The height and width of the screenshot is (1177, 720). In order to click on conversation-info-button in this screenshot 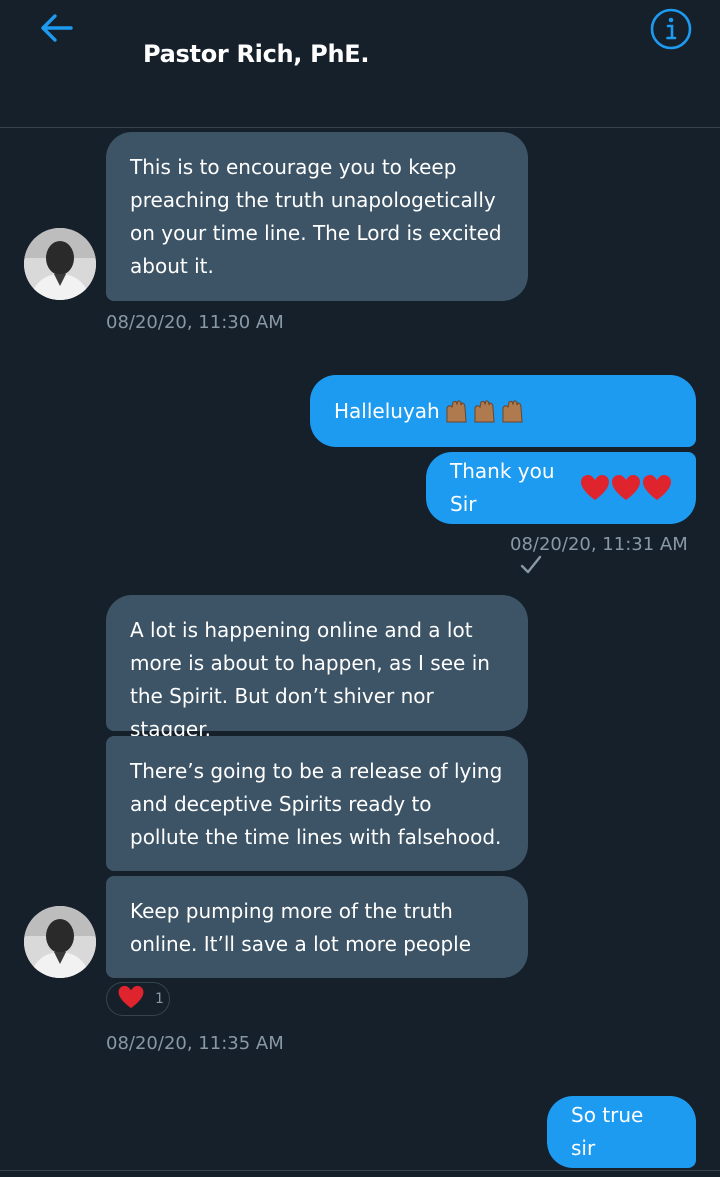, I will do `click(671, 31)`.